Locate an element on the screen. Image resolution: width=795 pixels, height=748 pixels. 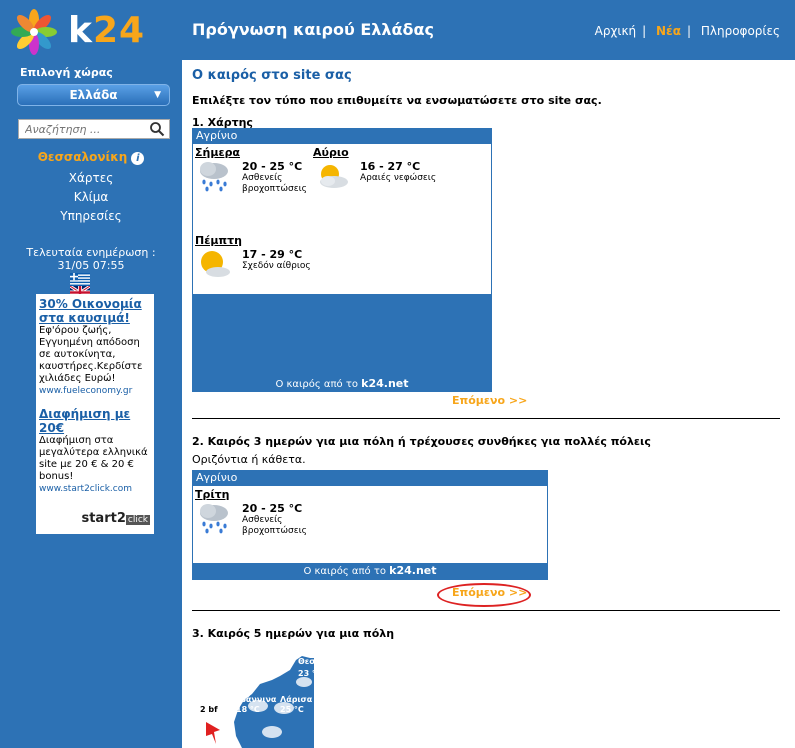
forecast-day-name: Σήμερα is located at coordinates (217, 152).